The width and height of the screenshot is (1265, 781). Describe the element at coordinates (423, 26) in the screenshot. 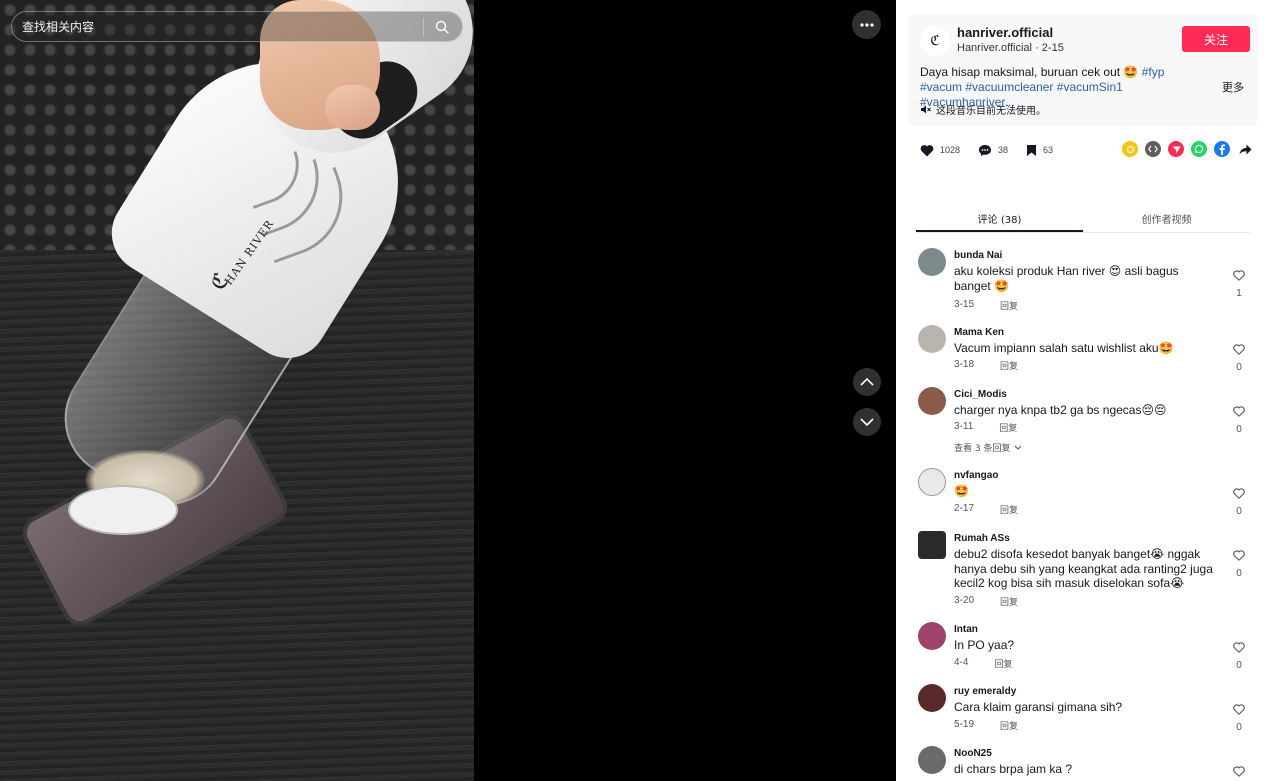

I see `search-divider` at that location.